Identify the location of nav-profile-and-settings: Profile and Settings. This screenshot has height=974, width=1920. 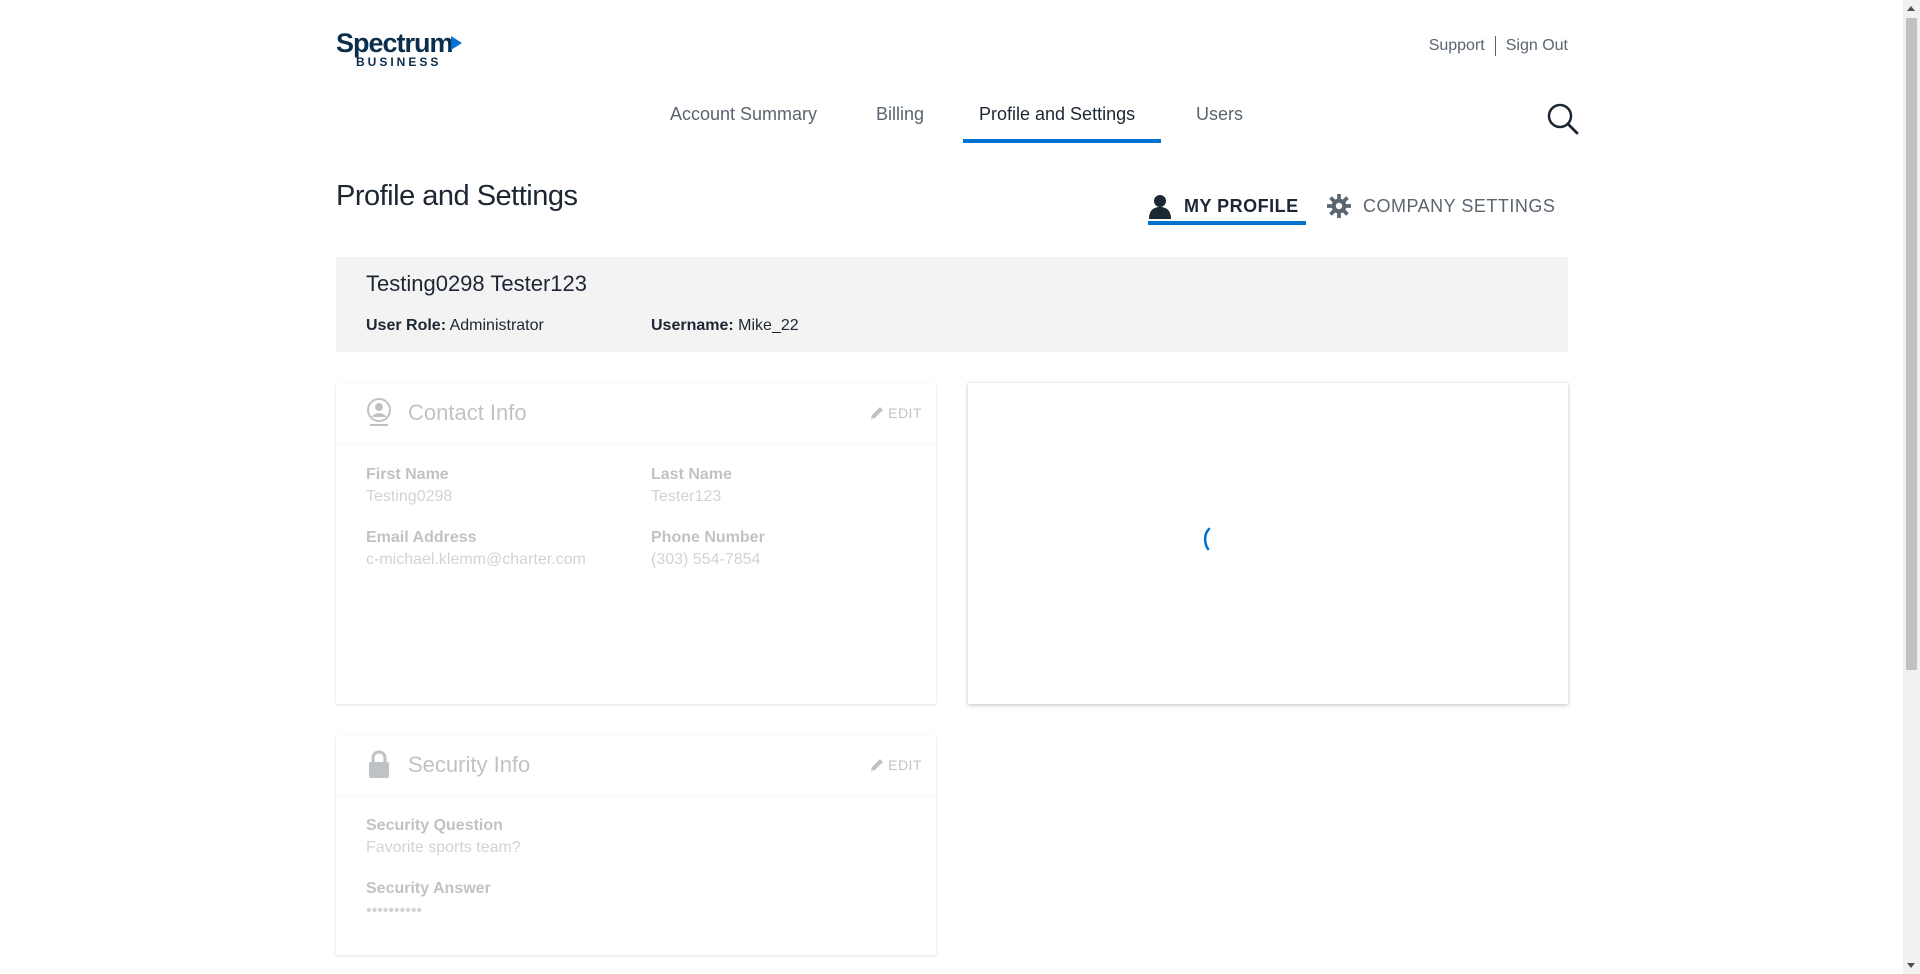
(1057, 114).